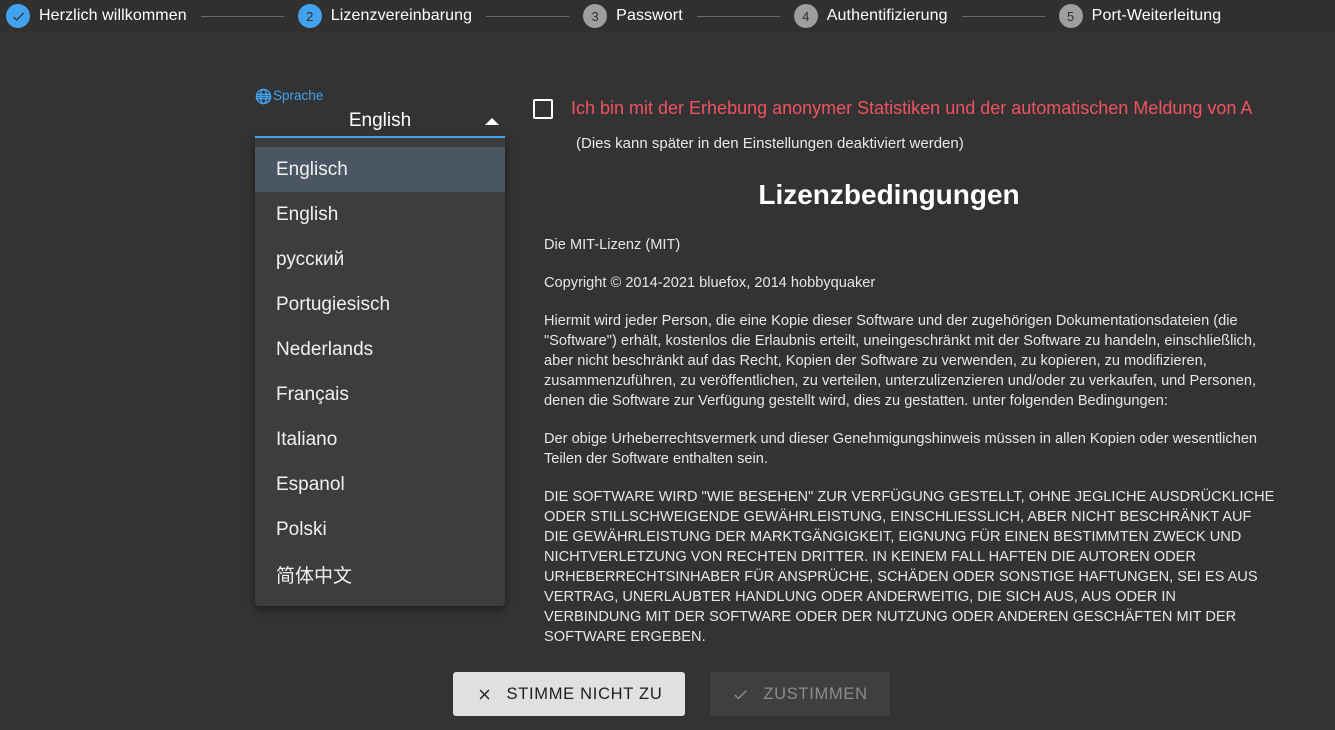  What do you see at coordinates (401, 15) in the screenshot?
I see `step-label-2: Lizenzvereinbarung` at bounding box center [401, 15].